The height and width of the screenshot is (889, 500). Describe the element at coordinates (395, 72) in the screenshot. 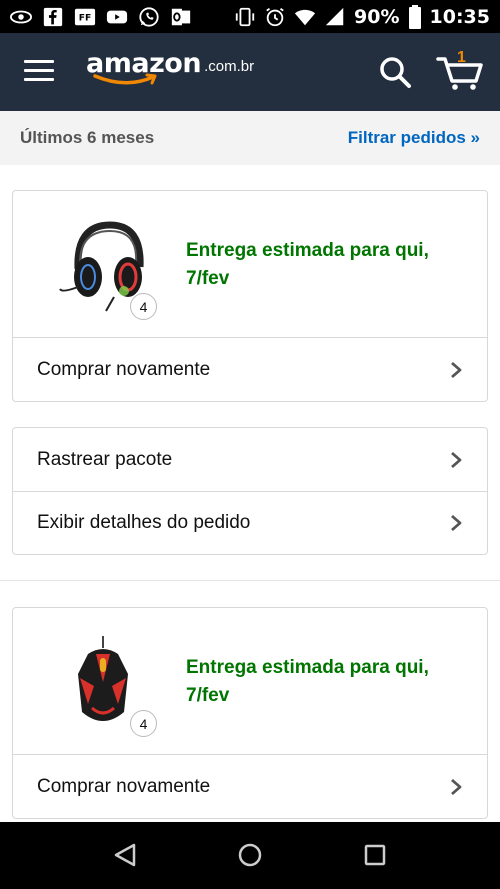

I see `search-icon` at that location.